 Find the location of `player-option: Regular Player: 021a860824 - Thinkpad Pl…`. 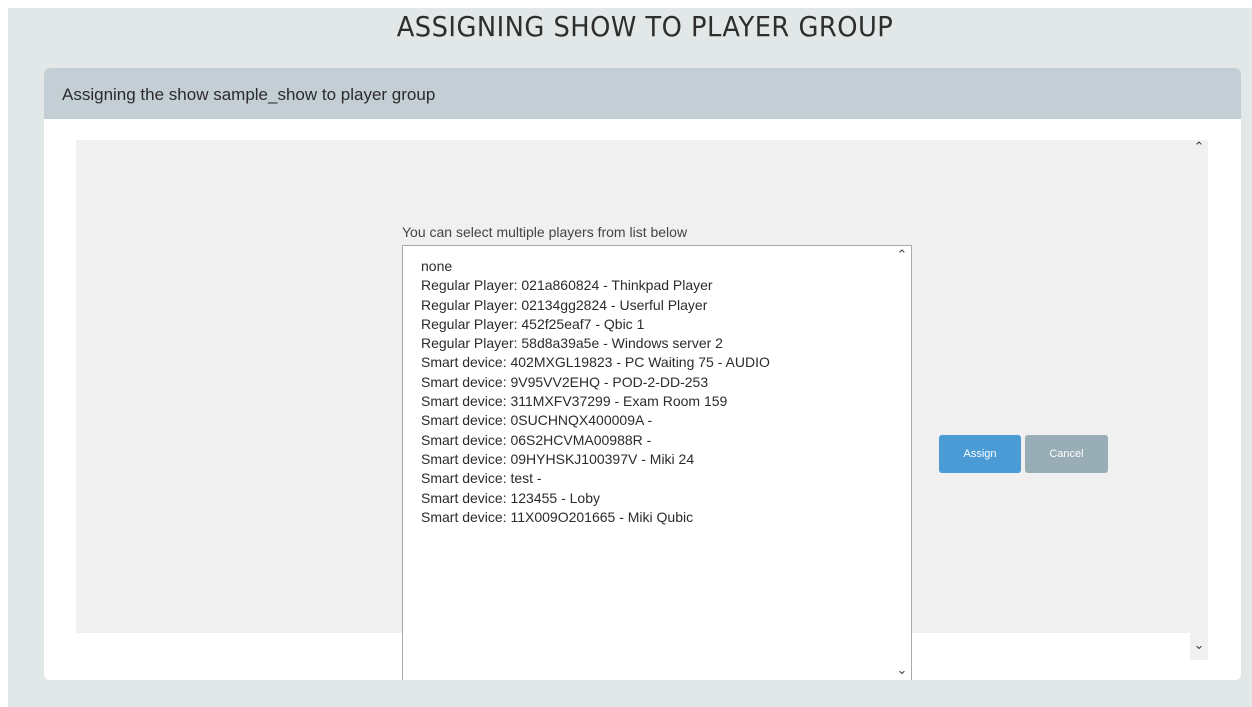

player-option: Regular Player: 021a860824 - Thinkpad Pl… is located at coordinates (595, 285).